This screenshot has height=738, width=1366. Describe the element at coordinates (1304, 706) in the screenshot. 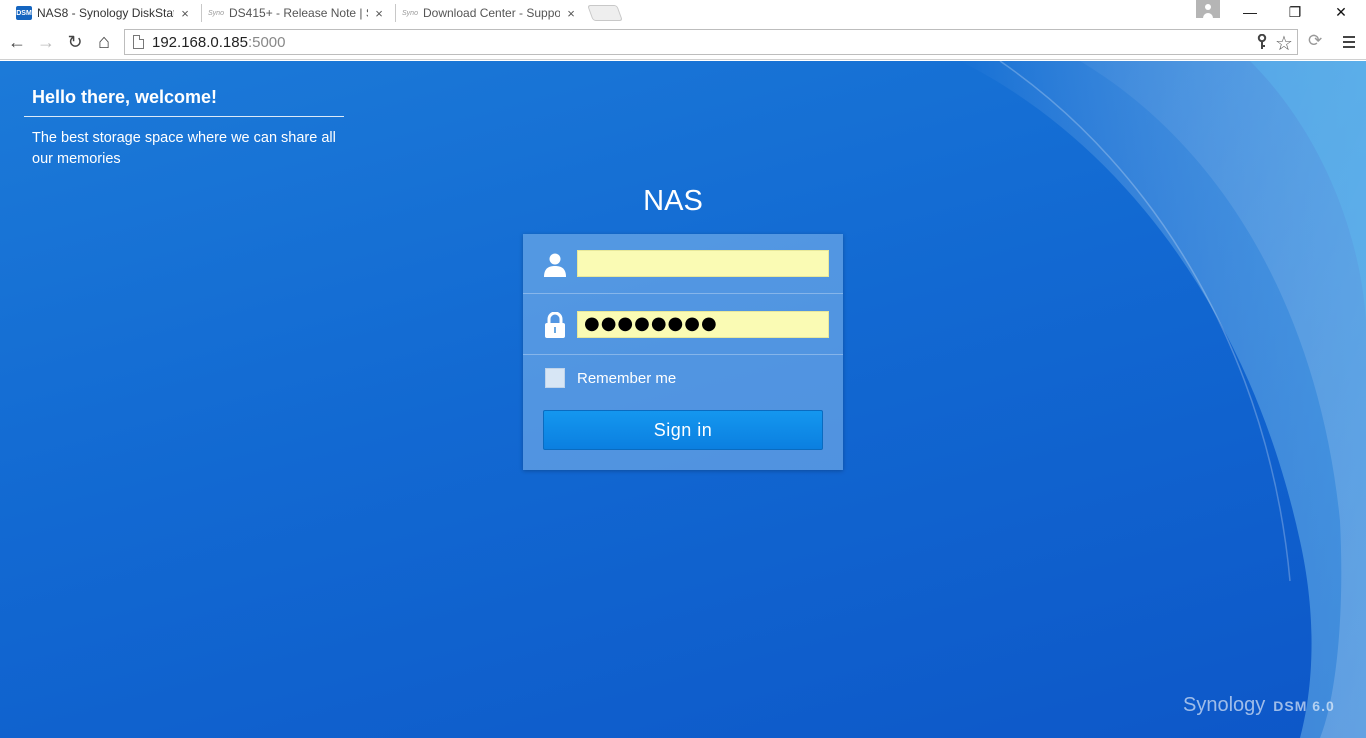

I see `brand-product: DSM 6.0` at that location.